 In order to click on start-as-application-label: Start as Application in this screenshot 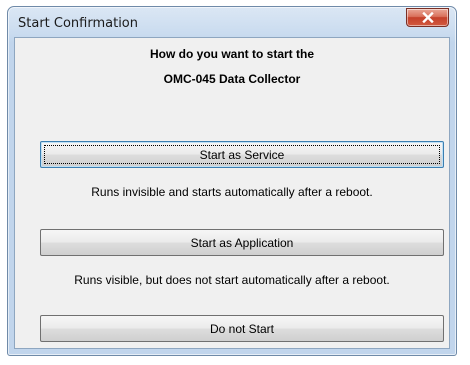, I will do `click(242, 242)`.